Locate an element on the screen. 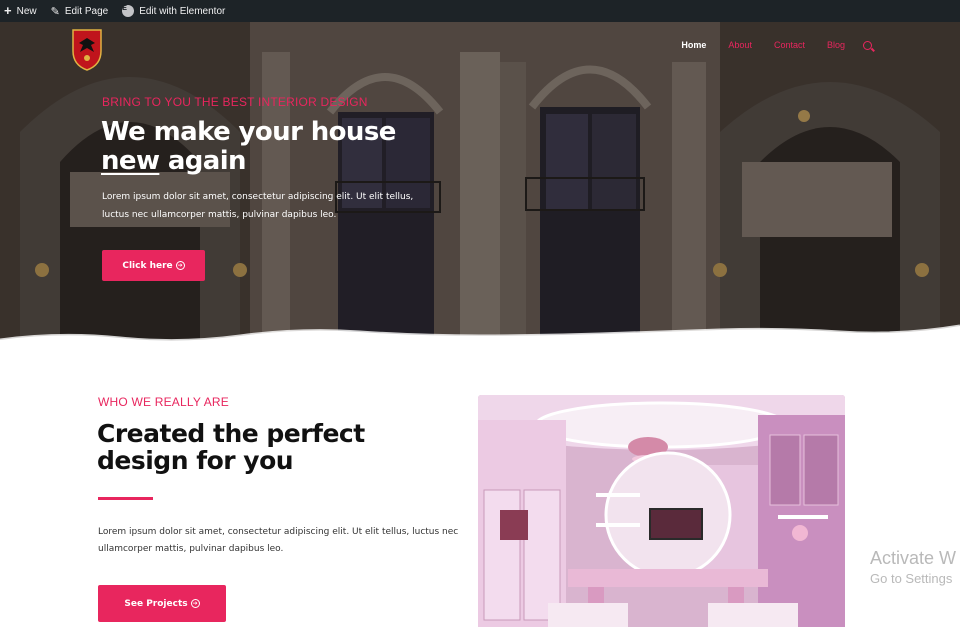  pink-bedroom-image is located at coordinates (661, 511).